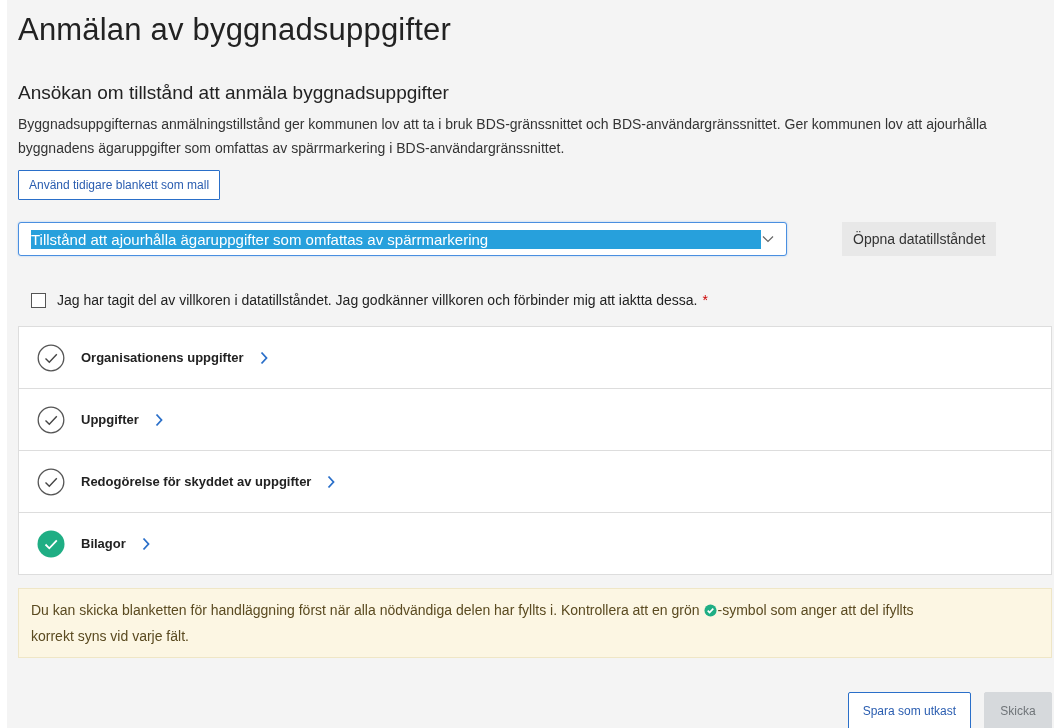  I want to click on template-button: Använd tidigare blankett som mall, so click(119, 185).